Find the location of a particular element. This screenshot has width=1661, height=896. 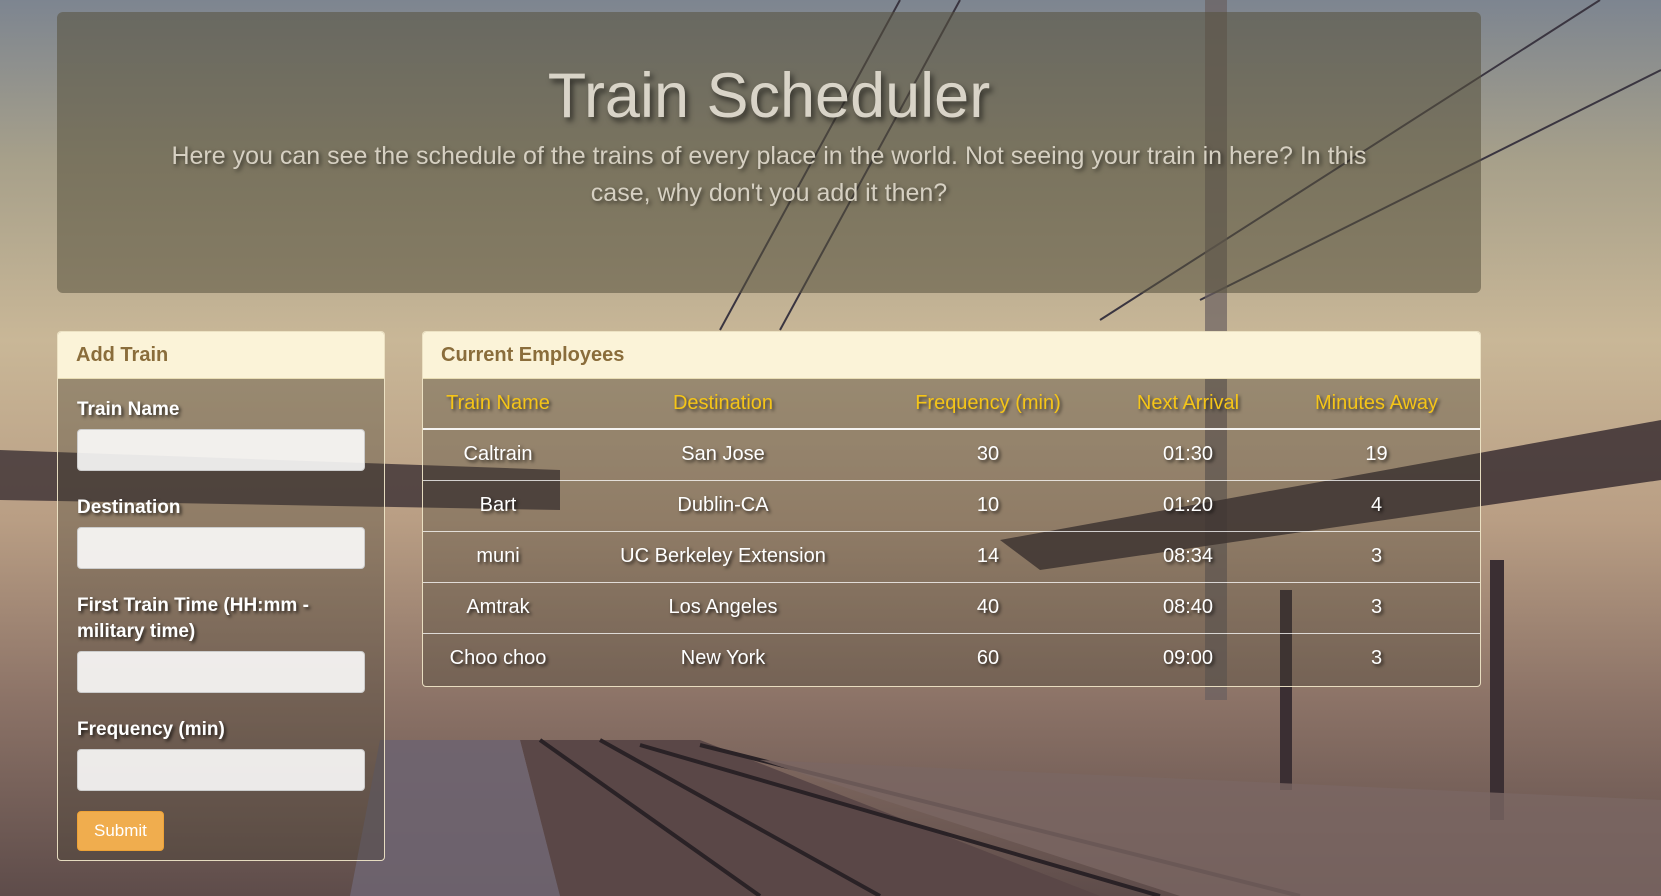

cell-train-name: Amtrak is located at coordinates (498, 607).